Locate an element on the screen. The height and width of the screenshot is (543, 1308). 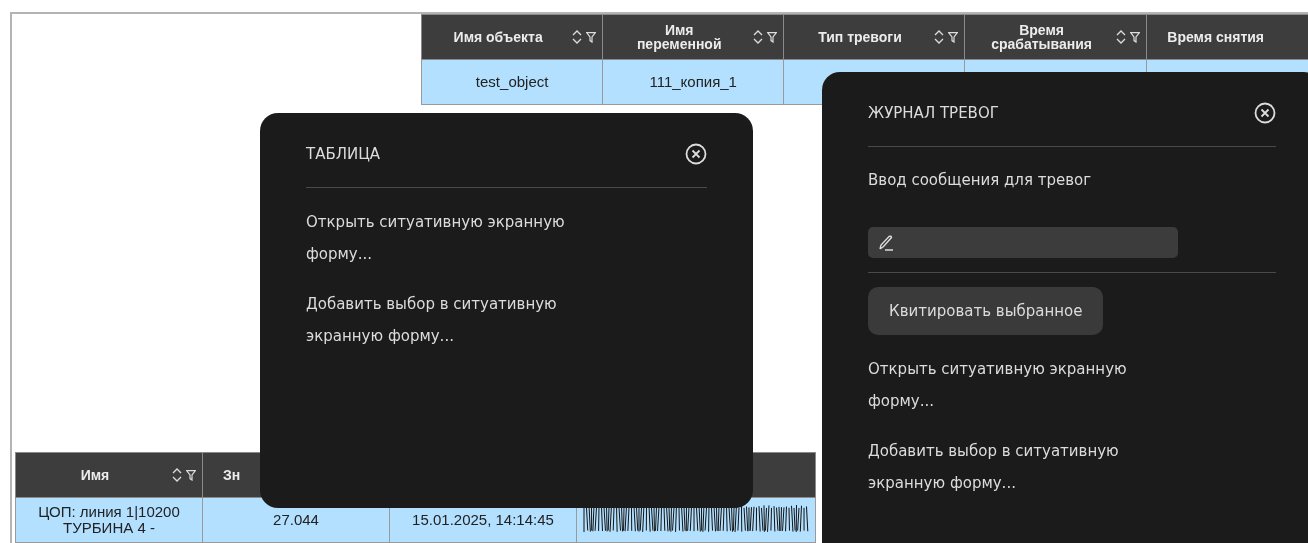
column-header: Имя is located at coordinates (109, 475).